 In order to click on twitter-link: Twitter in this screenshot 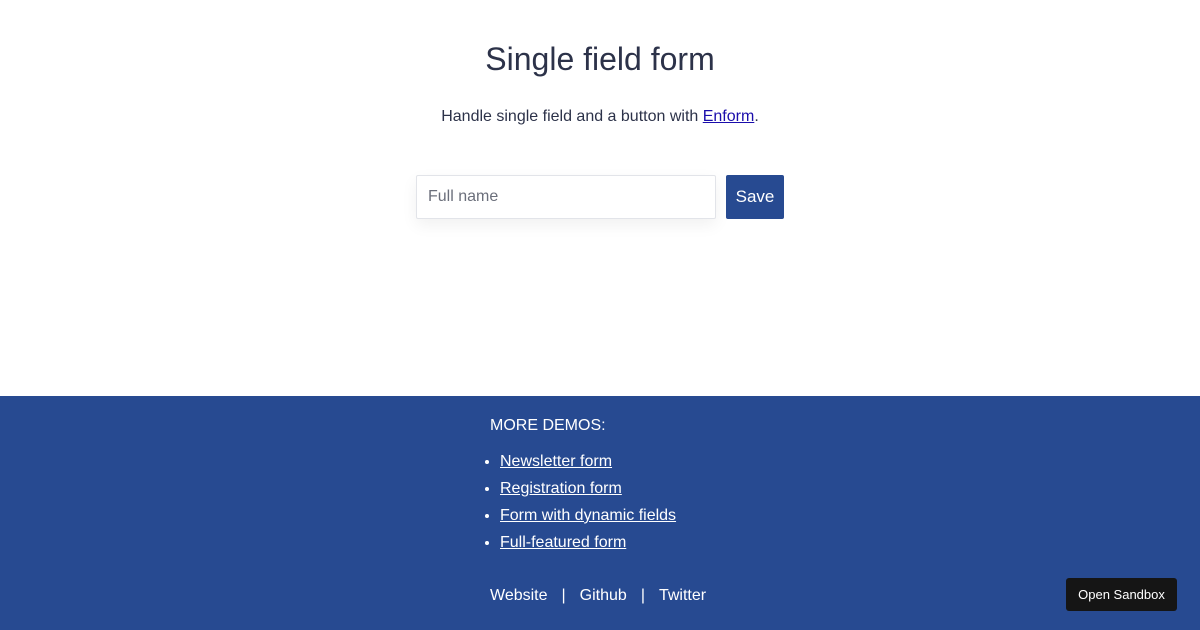, I will do `click(682, 595)`.